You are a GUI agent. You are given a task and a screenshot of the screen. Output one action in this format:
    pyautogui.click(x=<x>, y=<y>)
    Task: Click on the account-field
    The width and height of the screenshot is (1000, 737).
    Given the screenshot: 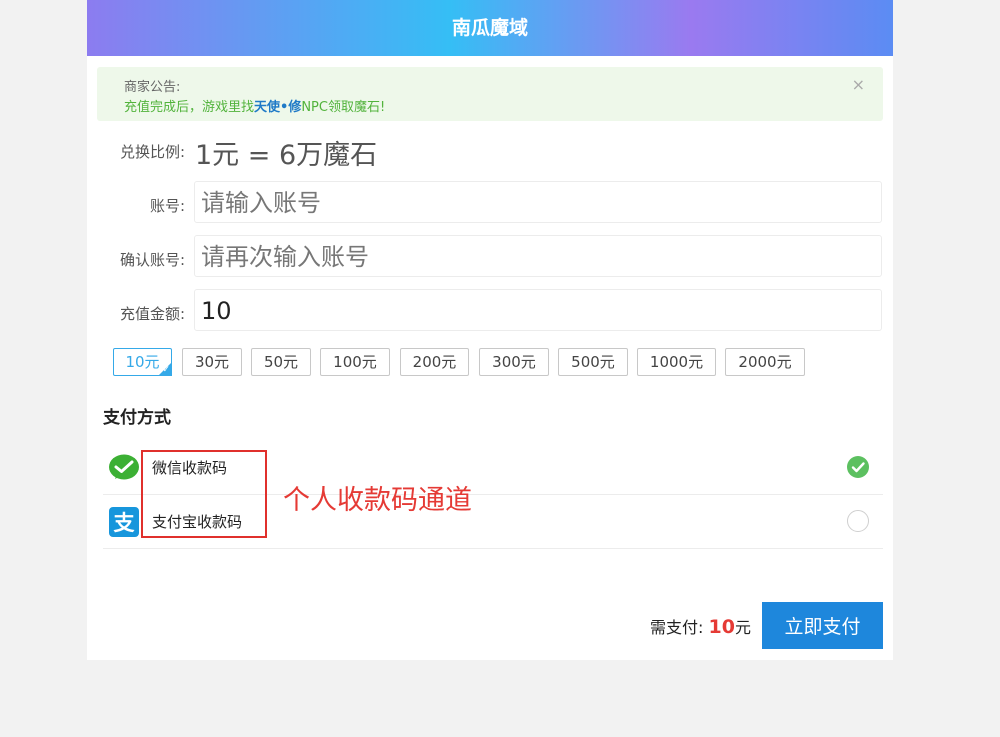 What is the action you would take?
    pyautogui.click(x=538, y=202)
    